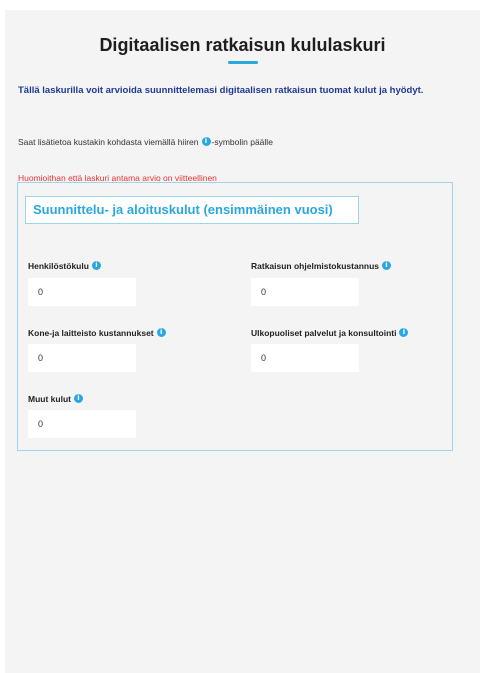  Describe the element at coordinates (82, 292) in the screenshot. I see `henkilostokulu-input` at that location.